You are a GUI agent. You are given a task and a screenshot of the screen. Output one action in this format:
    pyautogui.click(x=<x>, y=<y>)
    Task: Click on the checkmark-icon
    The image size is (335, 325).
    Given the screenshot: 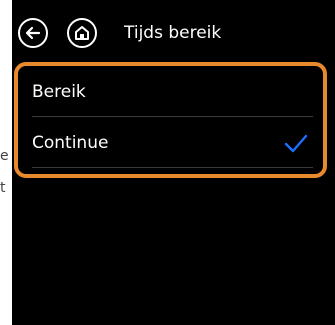 What is the action you would take?
    pyautogui.click(x=296, y=143)
    